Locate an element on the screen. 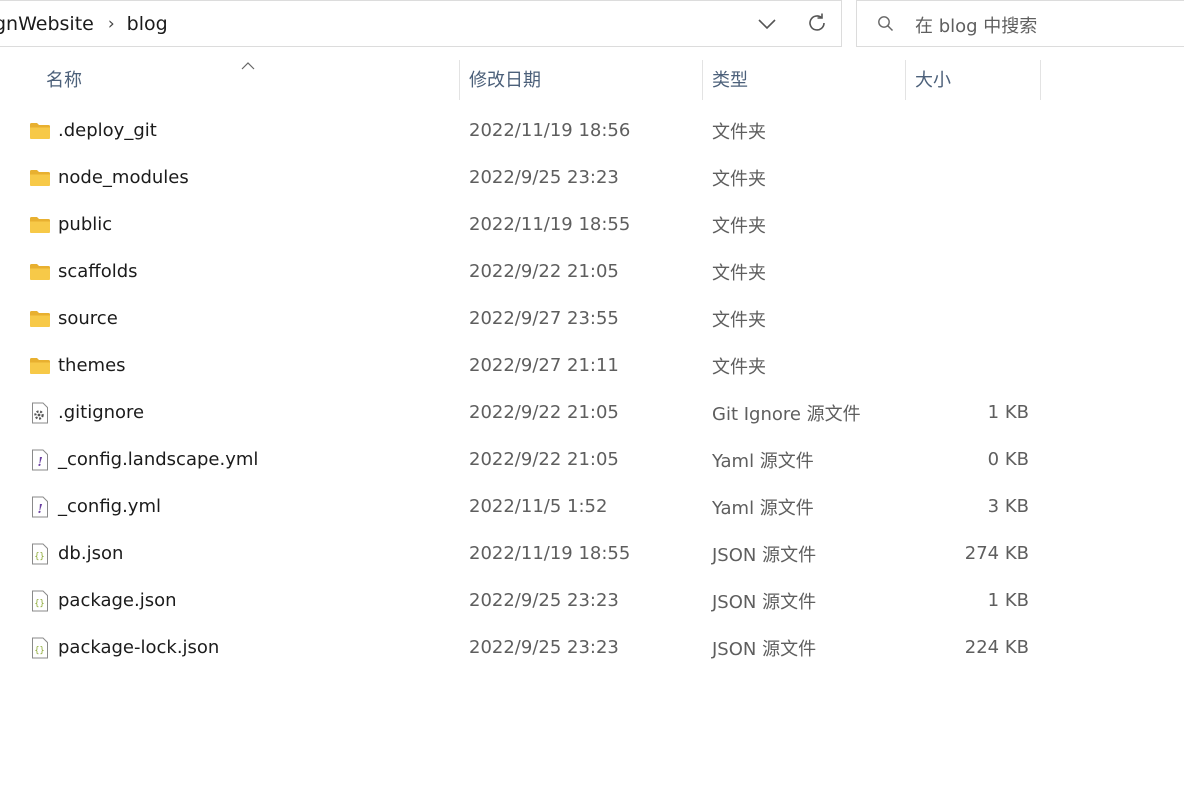 Image resolution: width=1184 pixels, height=786 pixels. column-header-size: 大小 is located at coordinates (933, 79).